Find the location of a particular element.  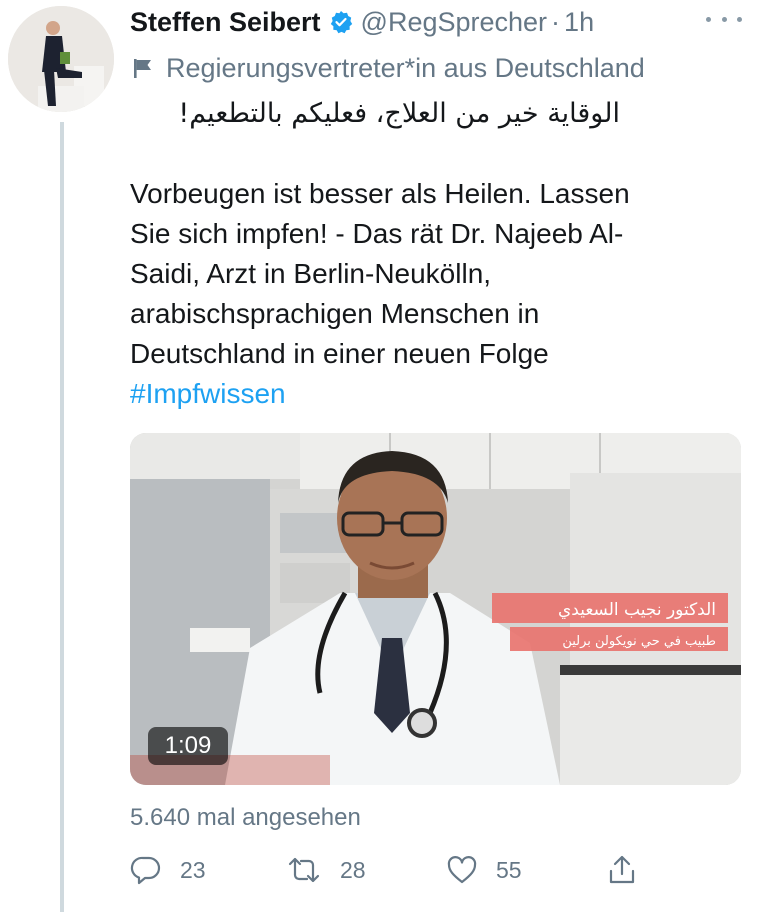

government-label: Regierungsvertreter*in aus Deutschland is located at coordinates (388, 68).